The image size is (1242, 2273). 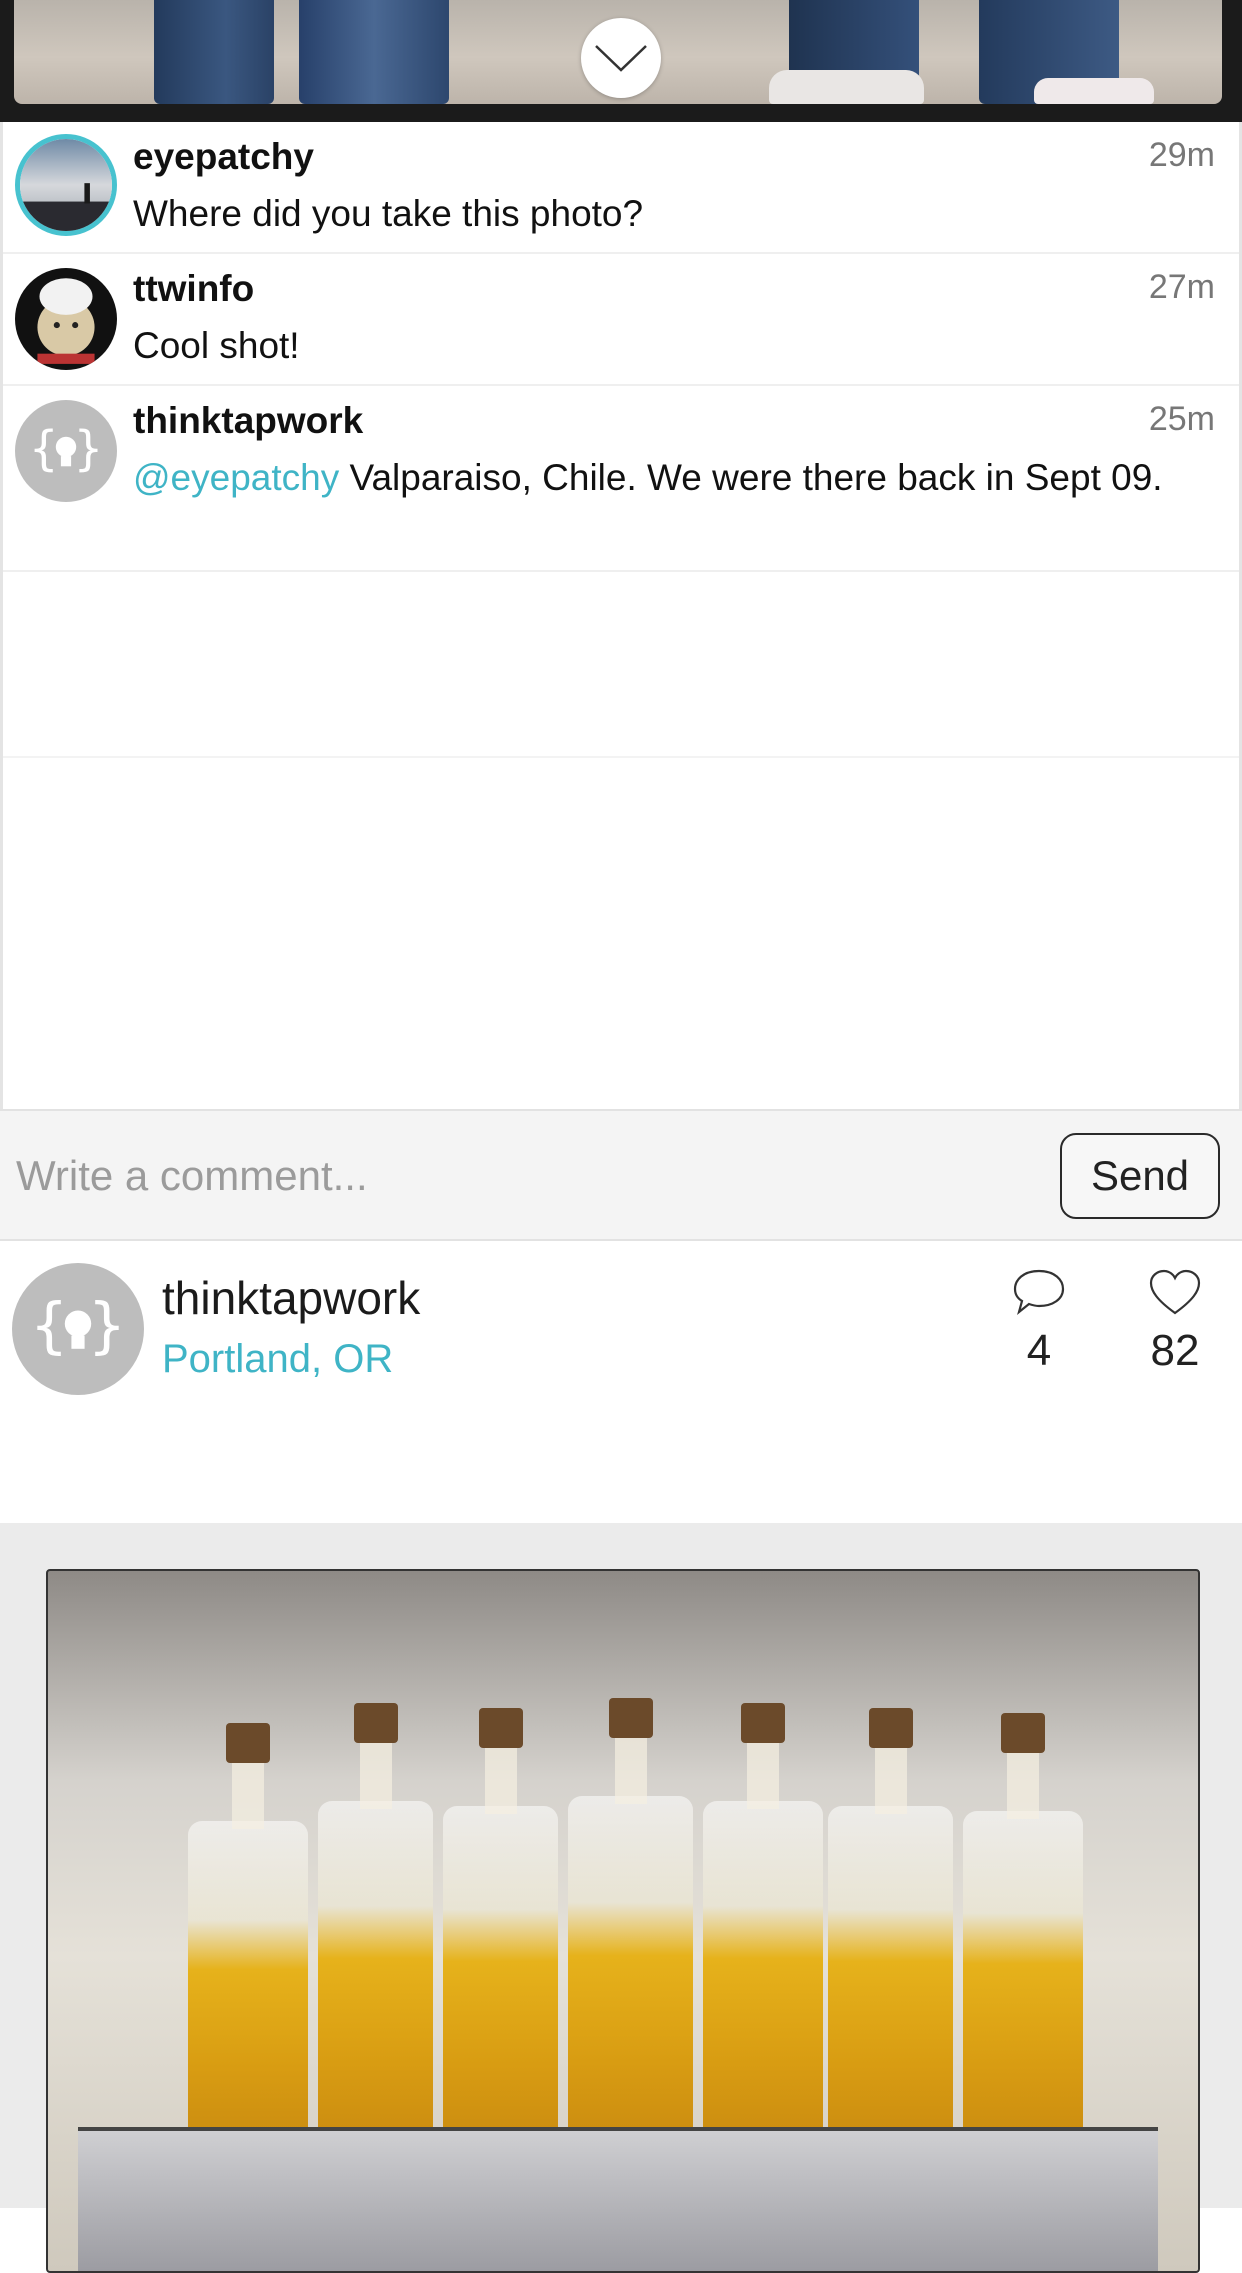 What do you see at coordinates (1181, 155) in the screenshot?
I see `comment-time: 29m` at bounding box center [1181, 155].